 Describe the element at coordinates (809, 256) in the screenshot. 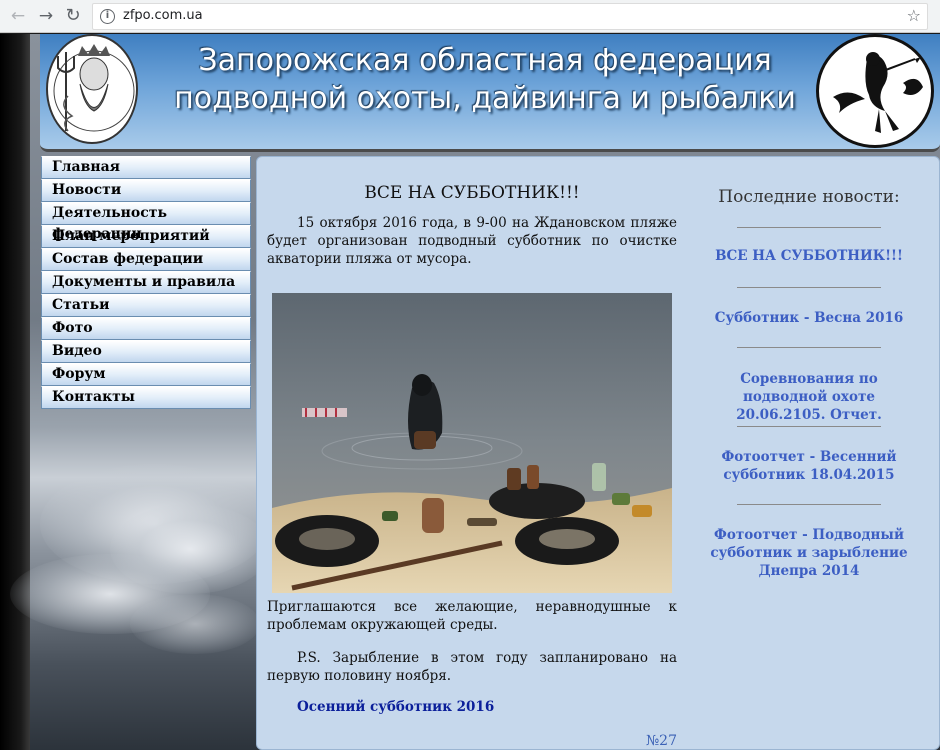

I see `news-link: ВСЕ НА СУББОТНИК!!!` at that location.